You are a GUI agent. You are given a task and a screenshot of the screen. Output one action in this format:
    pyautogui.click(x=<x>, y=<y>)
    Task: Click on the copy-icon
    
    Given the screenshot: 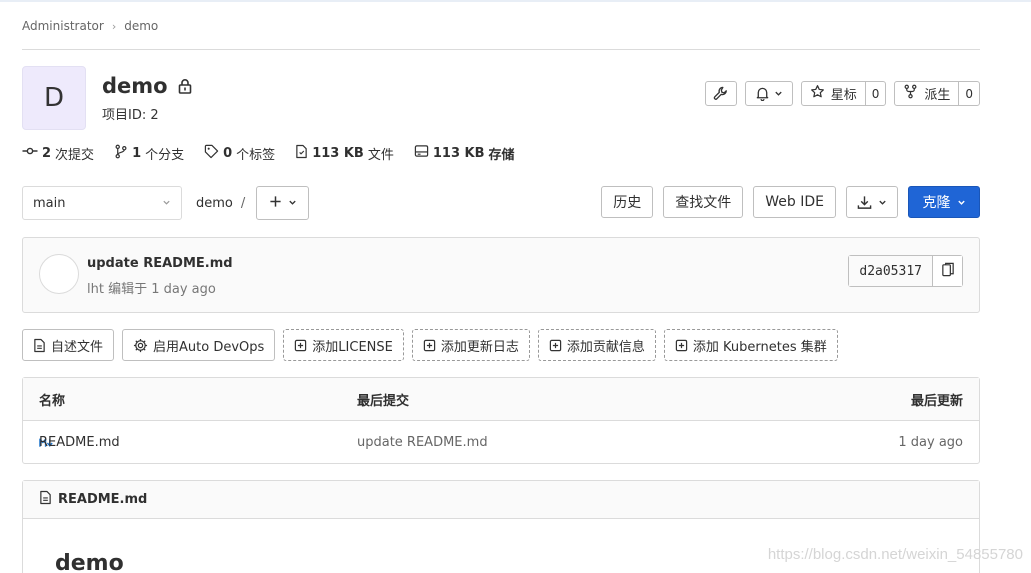 What is the action you would take?
    pyautogui.click(x=948, y=271)
    